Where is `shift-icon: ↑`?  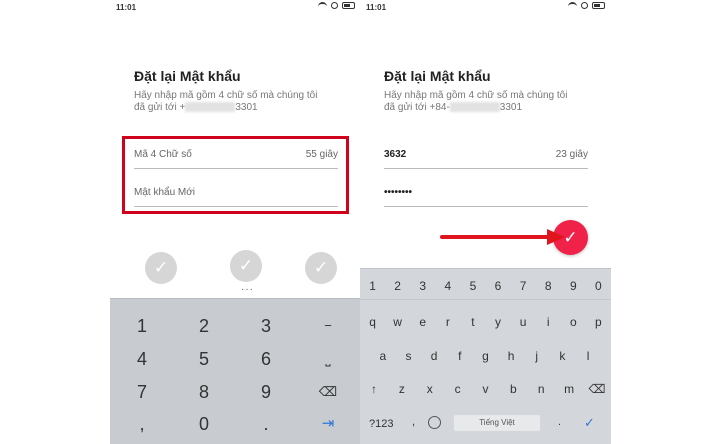 shift-icon: ↑ is located at coordinates (374, 389).